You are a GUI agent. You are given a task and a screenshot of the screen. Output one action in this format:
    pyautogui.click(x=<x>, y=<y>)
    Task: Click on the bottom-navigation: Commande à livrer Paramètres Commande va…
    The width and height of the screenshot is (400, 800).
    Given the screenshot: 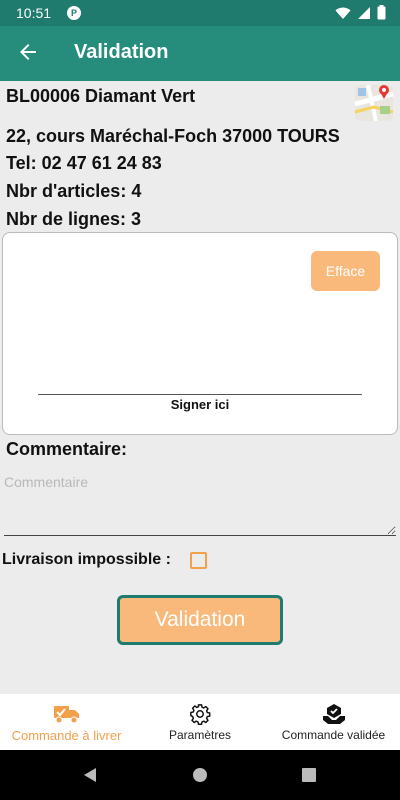 What is the action you would take?
    pyautogui.click(x=200, y=722)
    